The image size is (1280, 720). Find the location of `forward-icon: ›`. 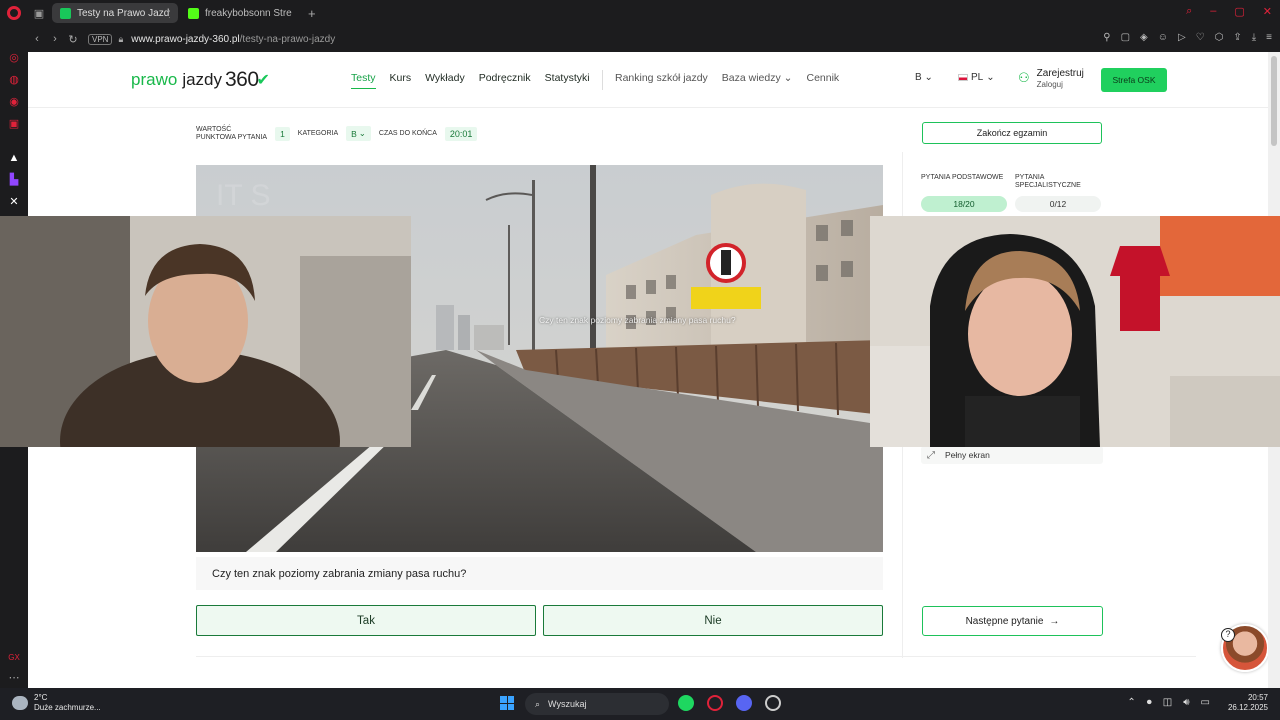

forward-icon: › is located at coordinates (55, 39).